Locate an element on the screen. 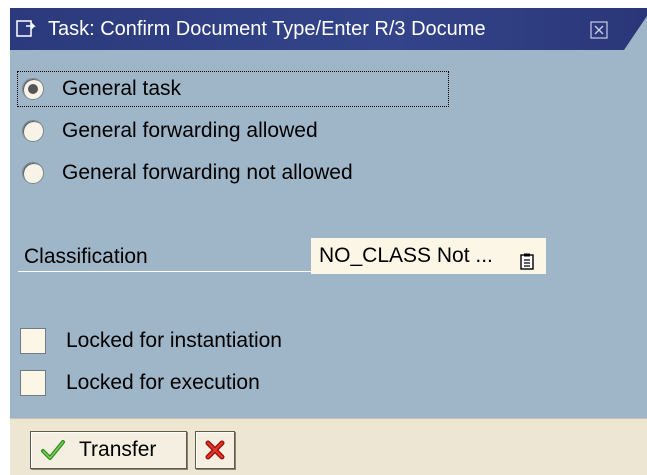 The width and height of the screenshot is (647, 475). transfer-button: Transfer is located at coordinates (108, 450).